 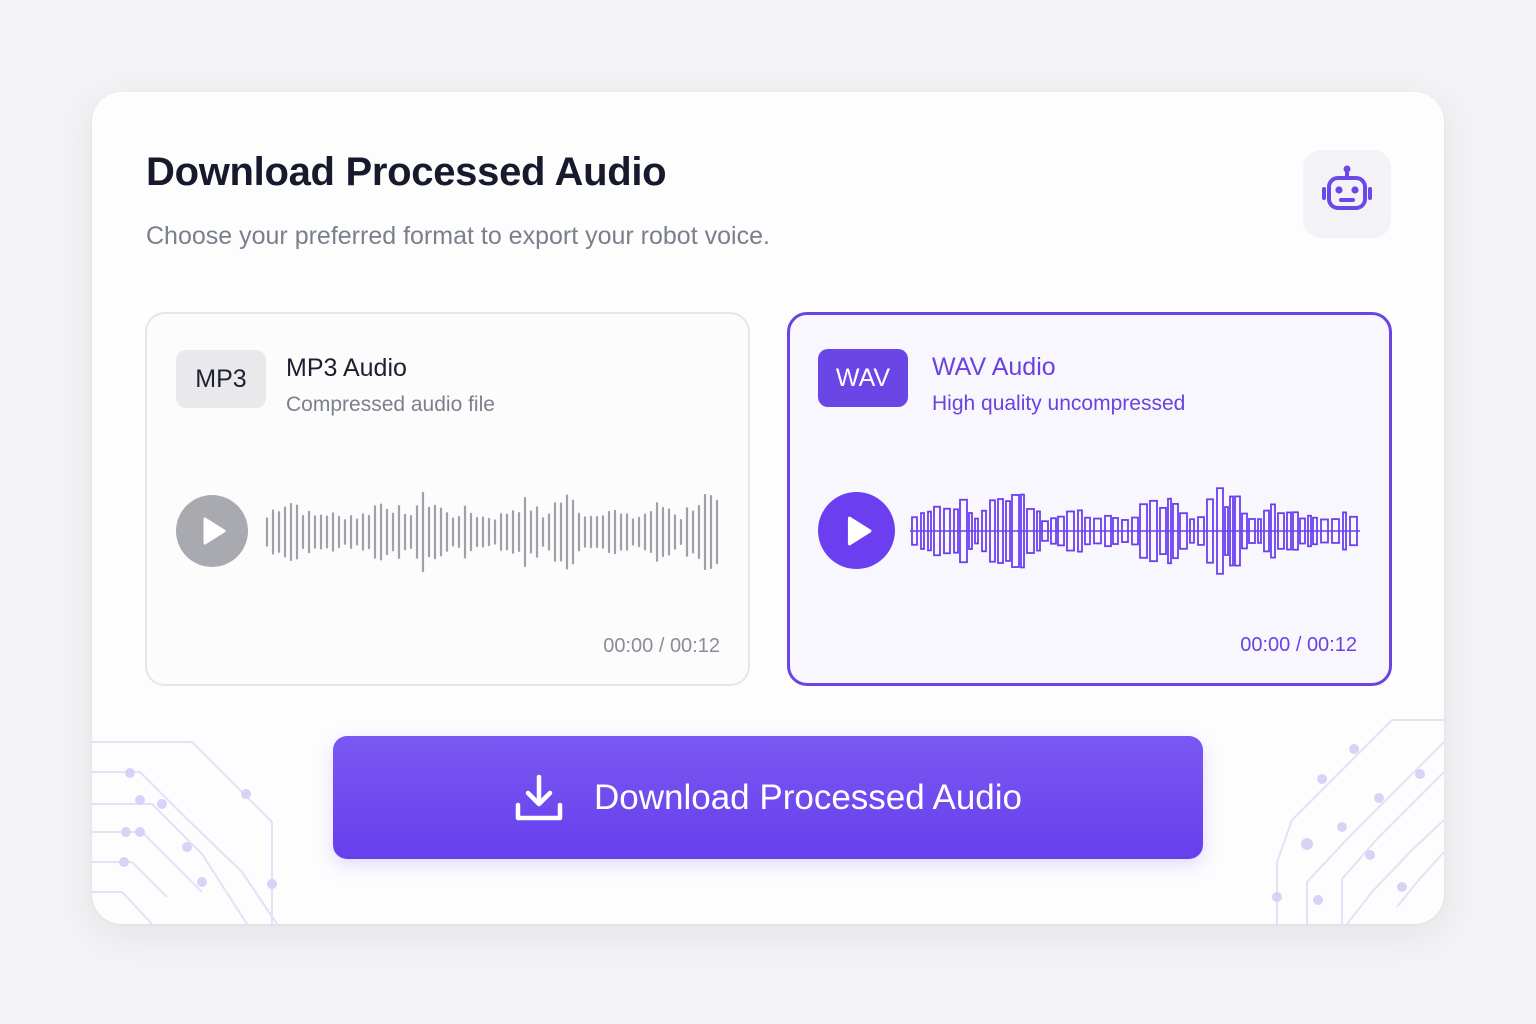 What do you see at coordinates (390, 404) in the screenshot?
I see `format-description: Compressed audio file` at bounding box center [390, 404].